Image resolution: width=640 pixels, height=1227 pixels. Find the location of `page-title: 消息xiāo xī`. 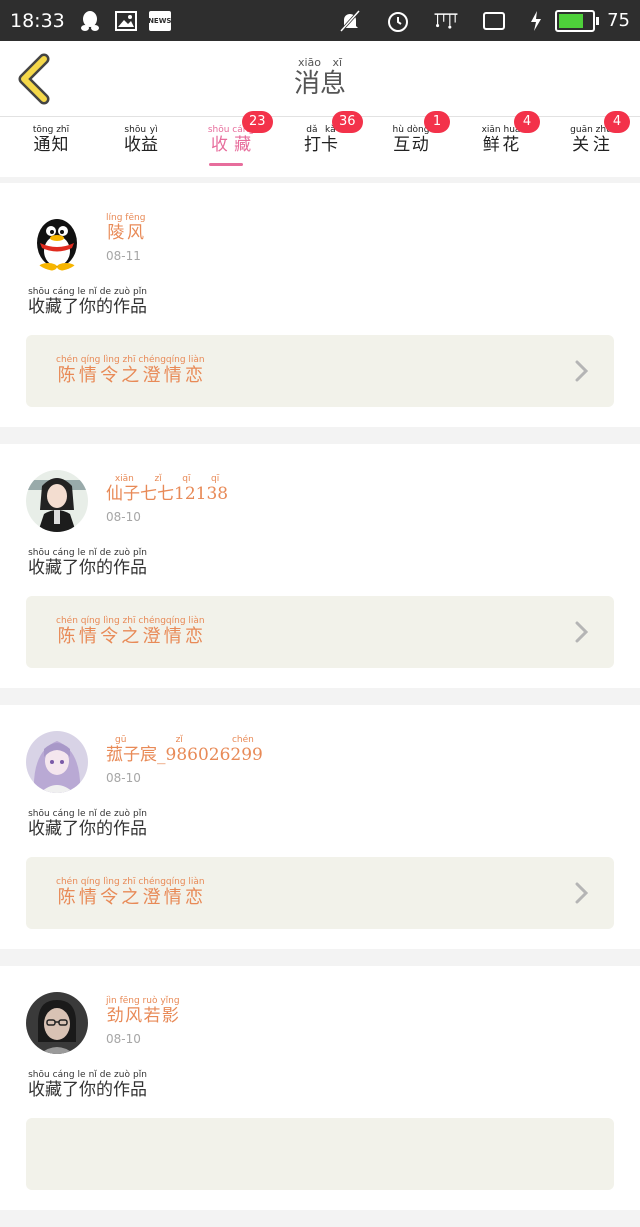

page-title: 消息xiāo xī is located at coordinates (320, 78).